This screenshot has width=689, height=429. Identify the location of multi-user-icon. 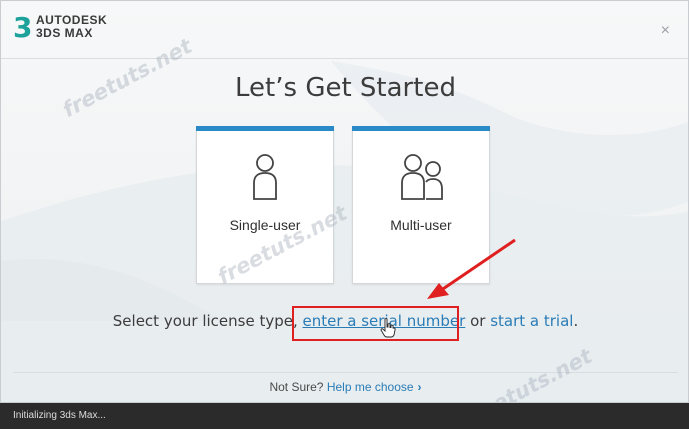
(422, 177).